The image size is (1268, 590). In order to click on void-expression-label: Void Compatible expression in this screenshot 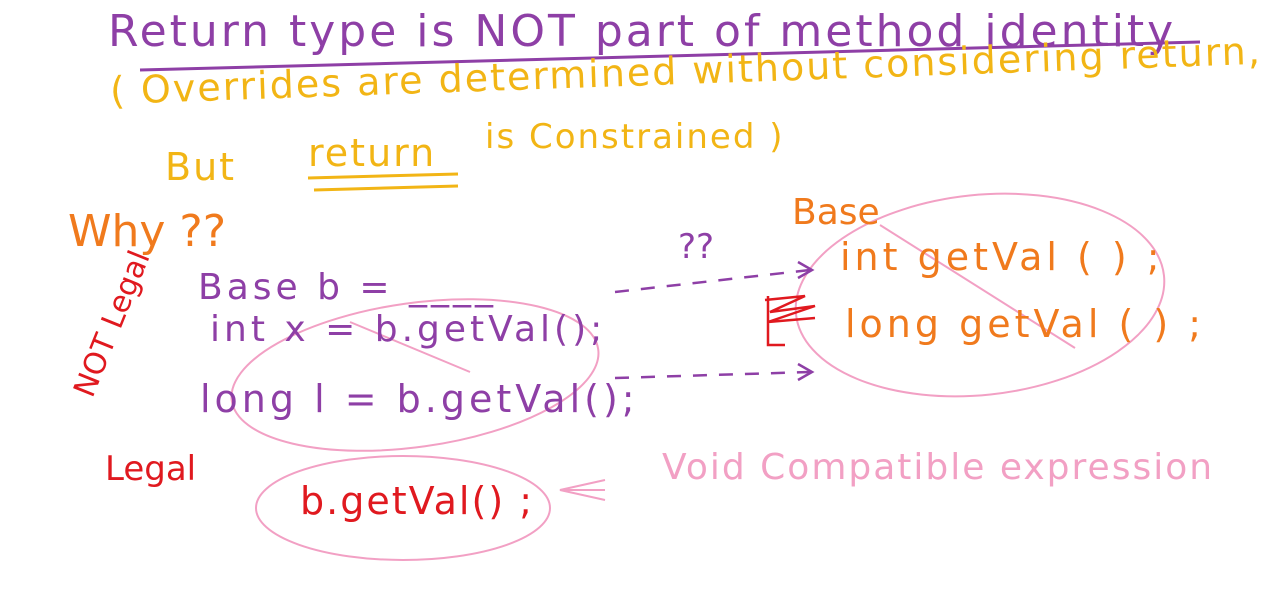, I will do `click(938, 467)`.